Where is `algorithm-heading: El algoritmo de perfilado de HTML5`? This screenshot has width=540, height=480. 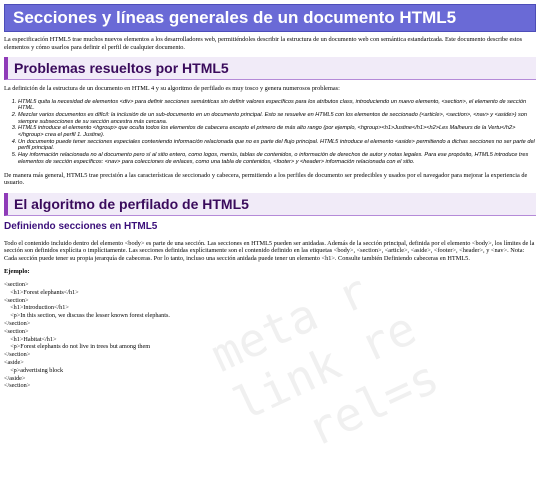 algorithm-heading: El algoritmo de perfilado de HTML5 is located at coordinates (270, 204).